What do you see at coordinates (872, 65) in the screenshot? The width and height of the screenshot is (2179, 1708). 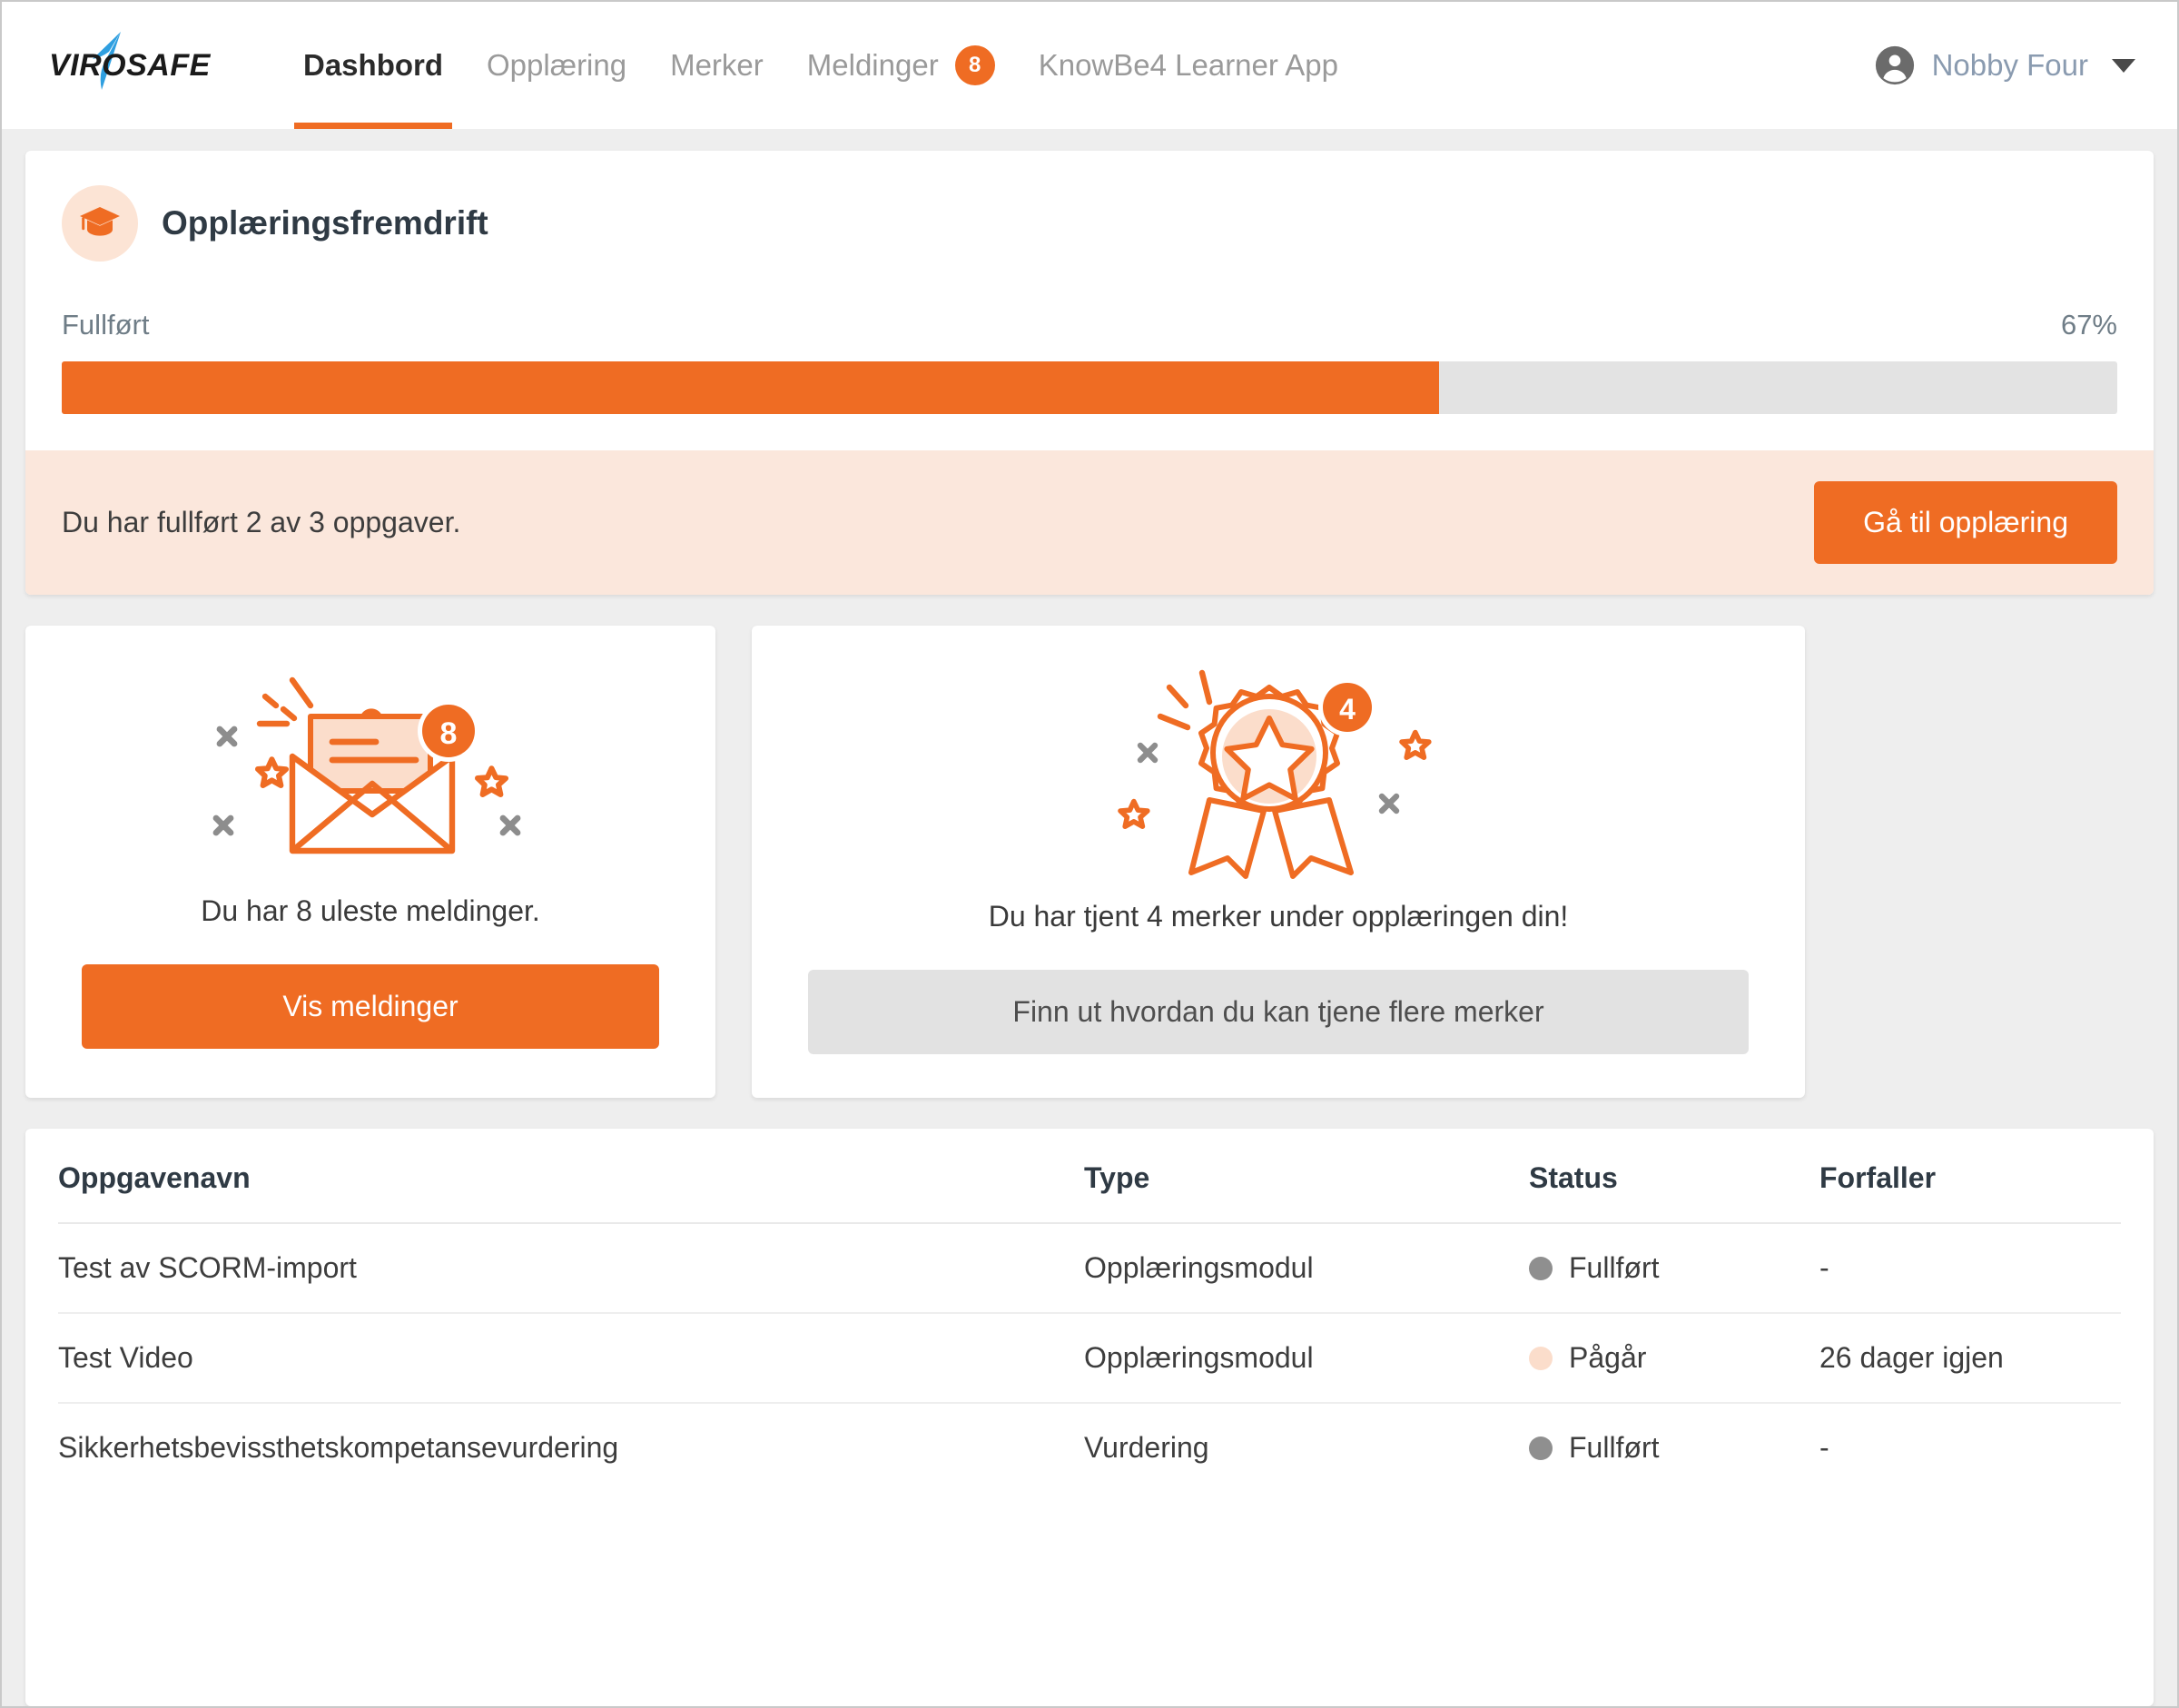 I see `nav-label: Meldinger` at bounding box center [872, 65].